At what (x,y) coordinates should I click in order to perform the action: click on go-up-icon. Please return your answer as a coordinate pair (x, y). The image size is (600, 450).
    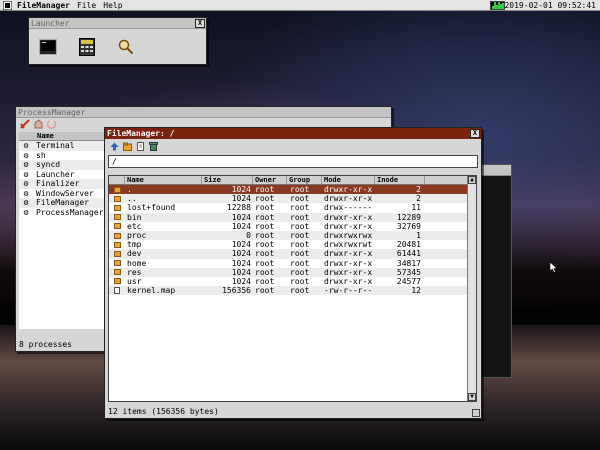
    Looking at the image, I should click on (114, 146).